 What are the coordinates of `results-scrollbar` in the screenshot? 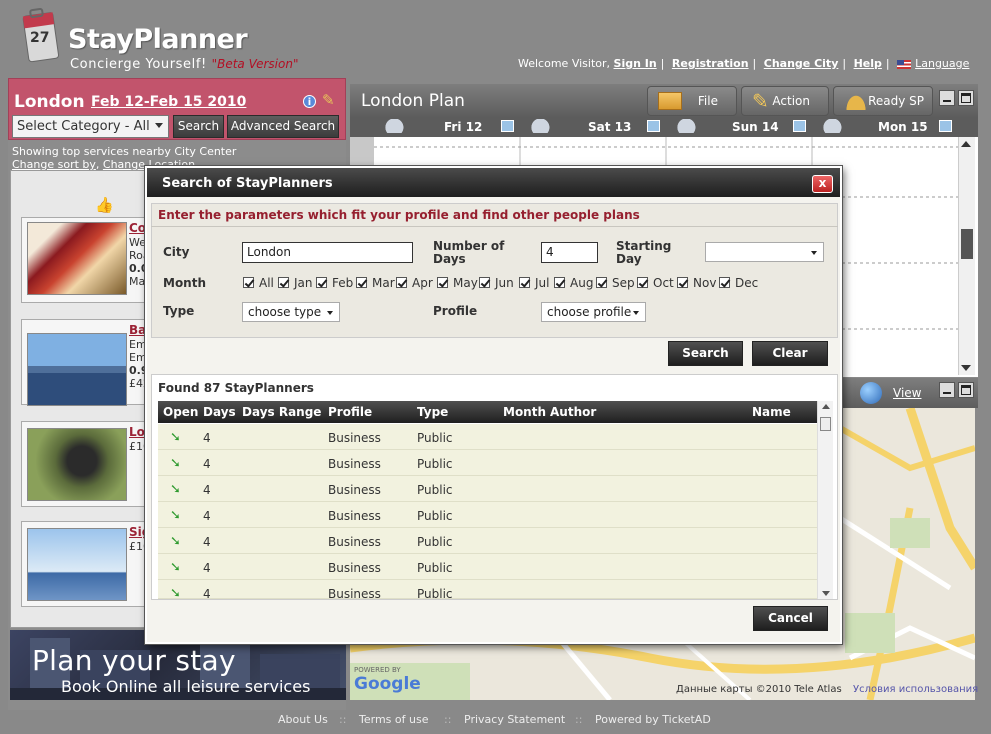 It's located at (825, 500).